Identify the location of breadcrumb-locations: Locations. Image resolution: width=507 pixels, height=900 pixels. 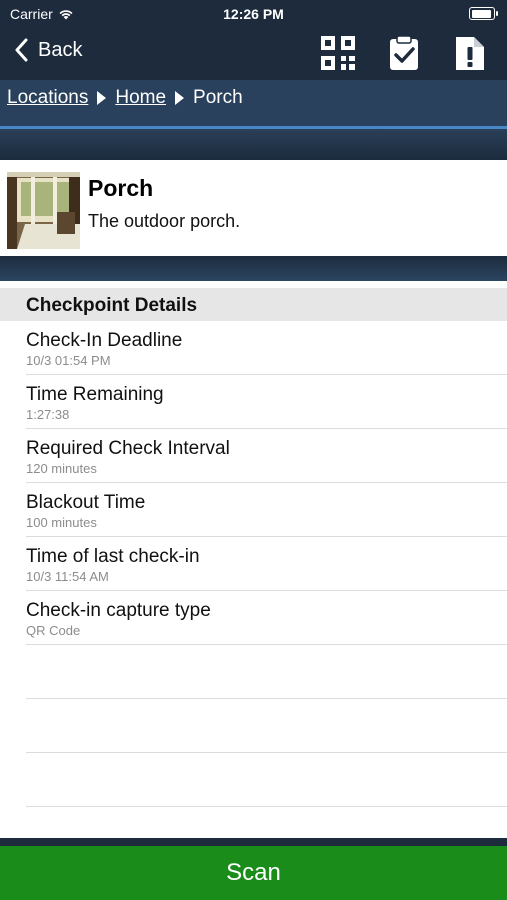
(47, 98).